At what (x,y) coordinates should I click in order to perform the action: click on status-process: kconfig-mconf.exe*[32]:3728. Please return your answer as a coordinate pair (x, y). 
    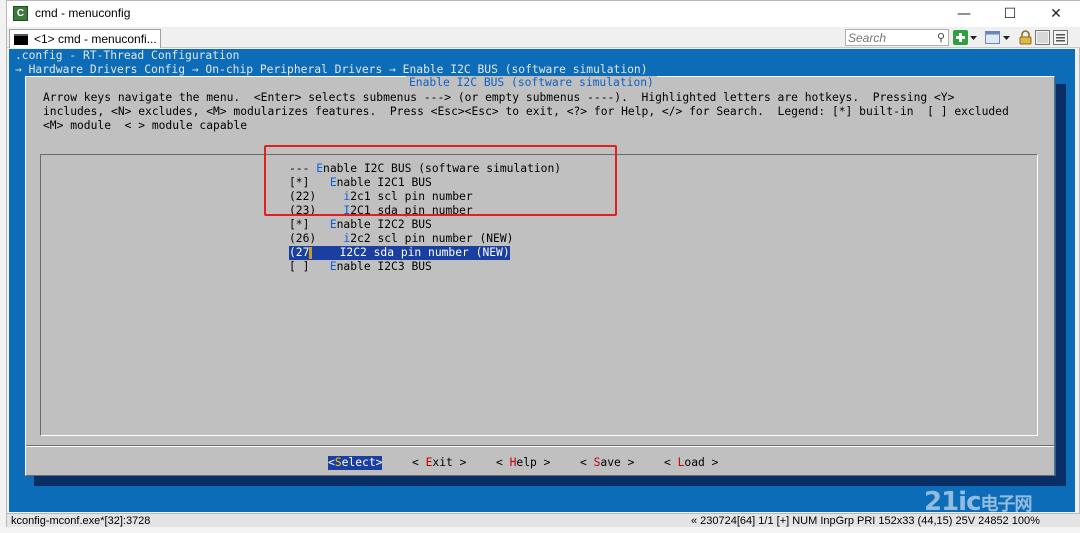
    Looking at the image, I should click on (81, 521).